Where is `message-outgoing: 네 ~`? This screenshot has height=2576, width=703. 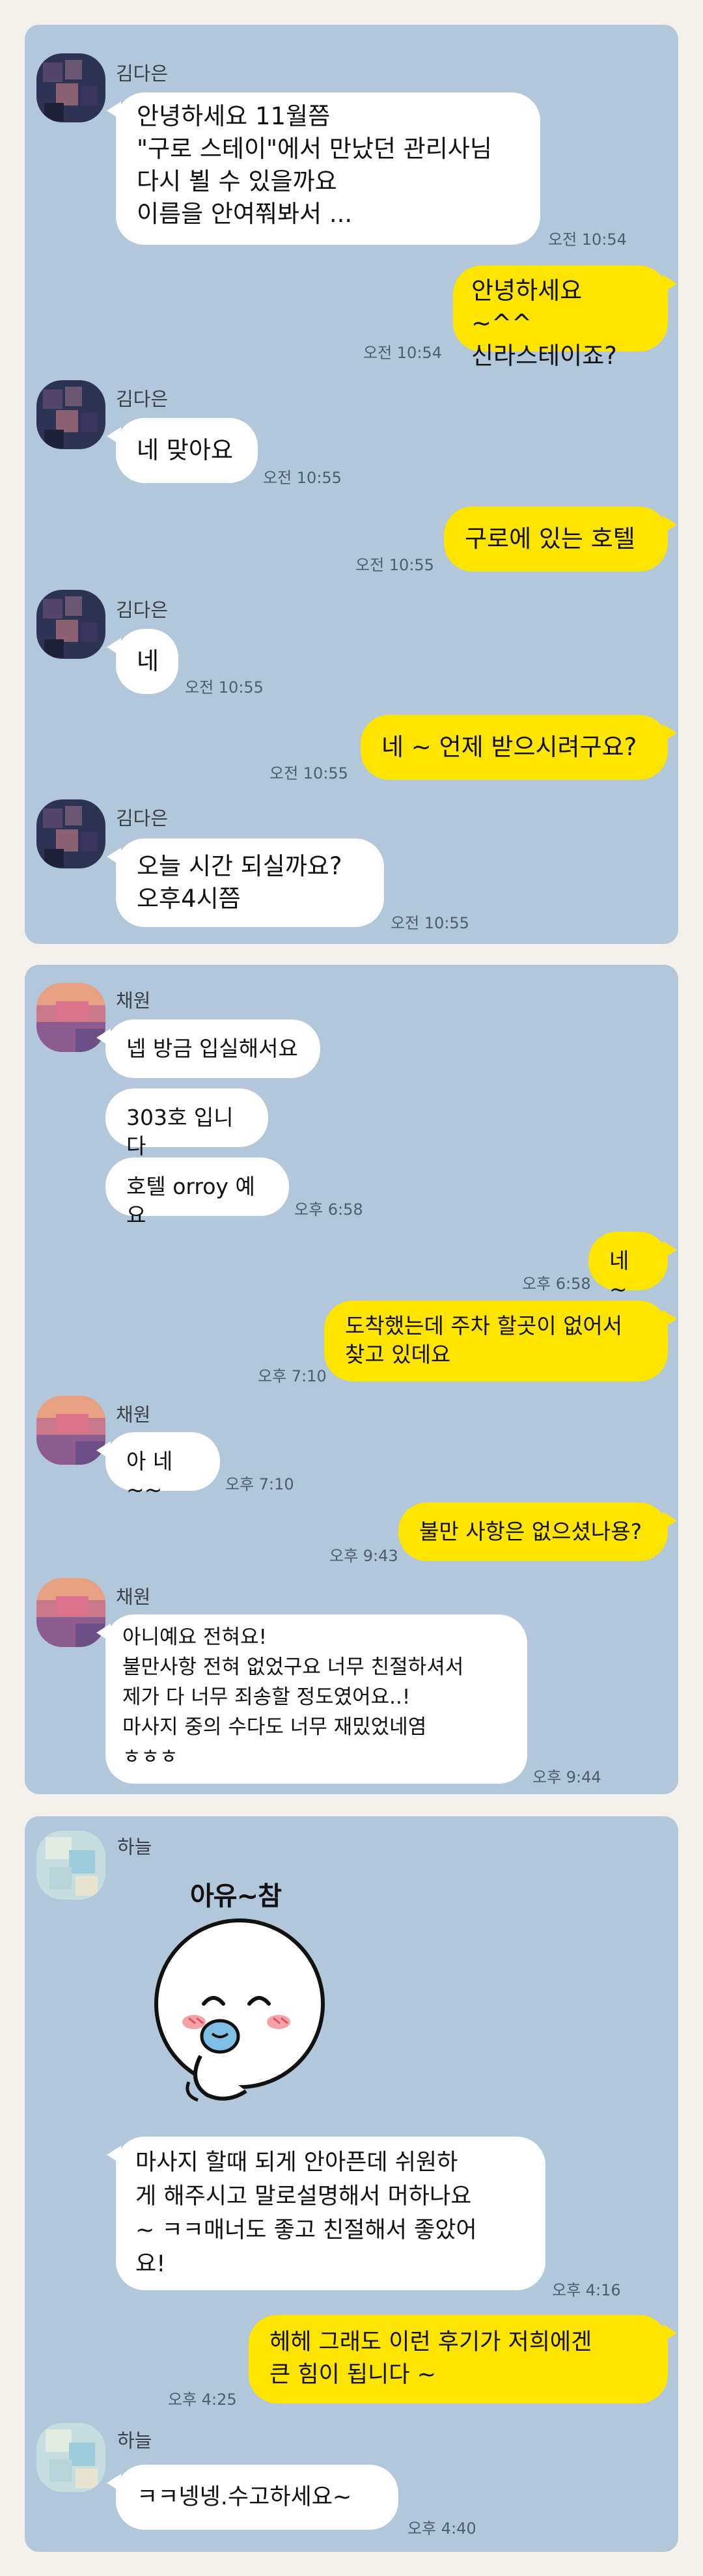 message-outgoing: 네 ~ is located at coordinates (632, 1267).